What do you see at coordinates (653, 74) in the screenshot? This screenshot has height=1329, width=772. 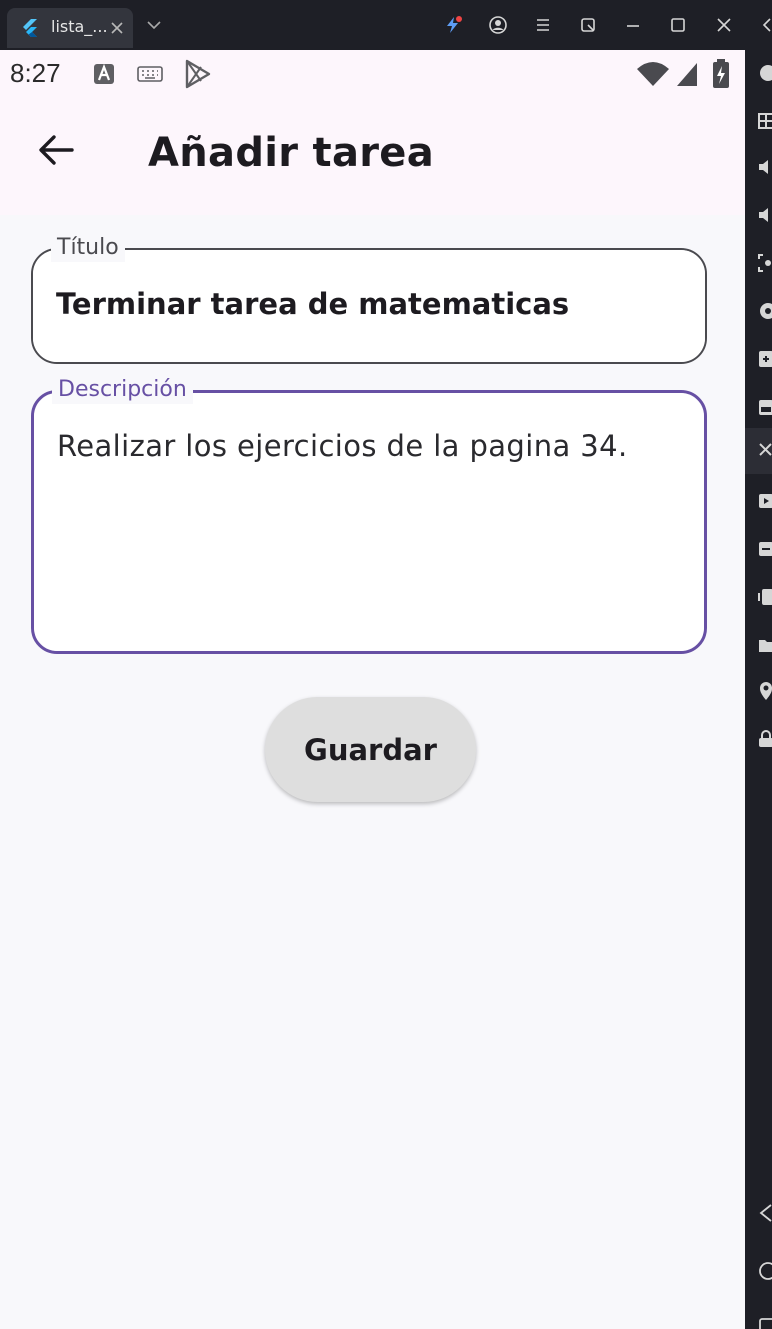 I see `wifi-icon` at bounding box center [653, 74].